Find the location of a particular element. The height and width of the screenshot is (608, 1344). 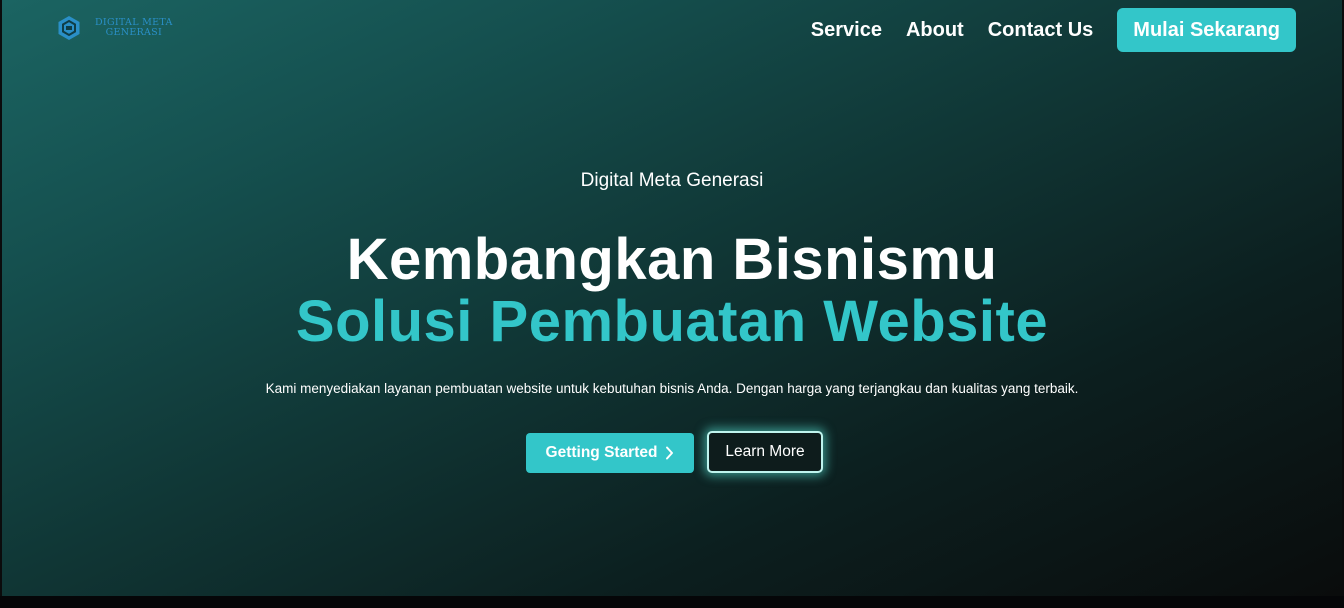

learn-more-label: Learn More is located at coordinates (765, 451).